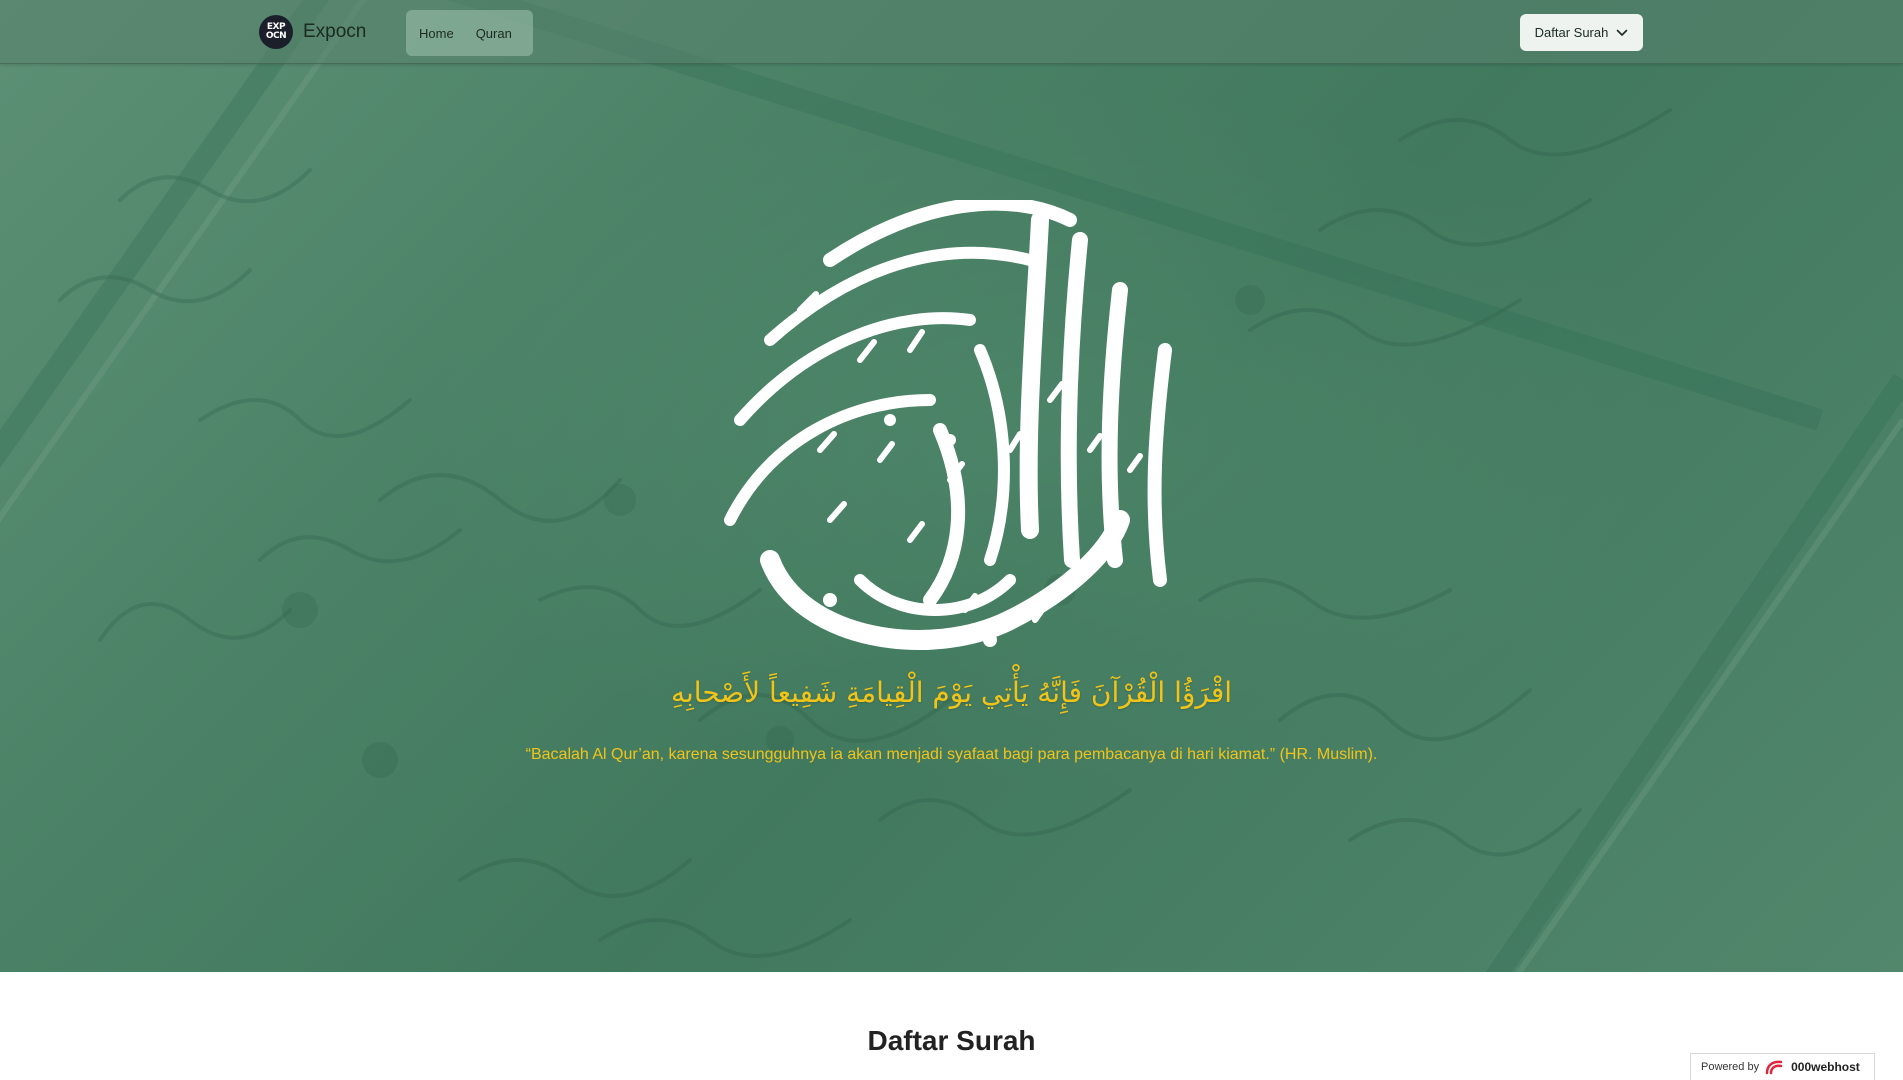  Describe the element at coordinates (276, 32) in the screenshot. I see `brand-logo: EXP OCN` at that location.